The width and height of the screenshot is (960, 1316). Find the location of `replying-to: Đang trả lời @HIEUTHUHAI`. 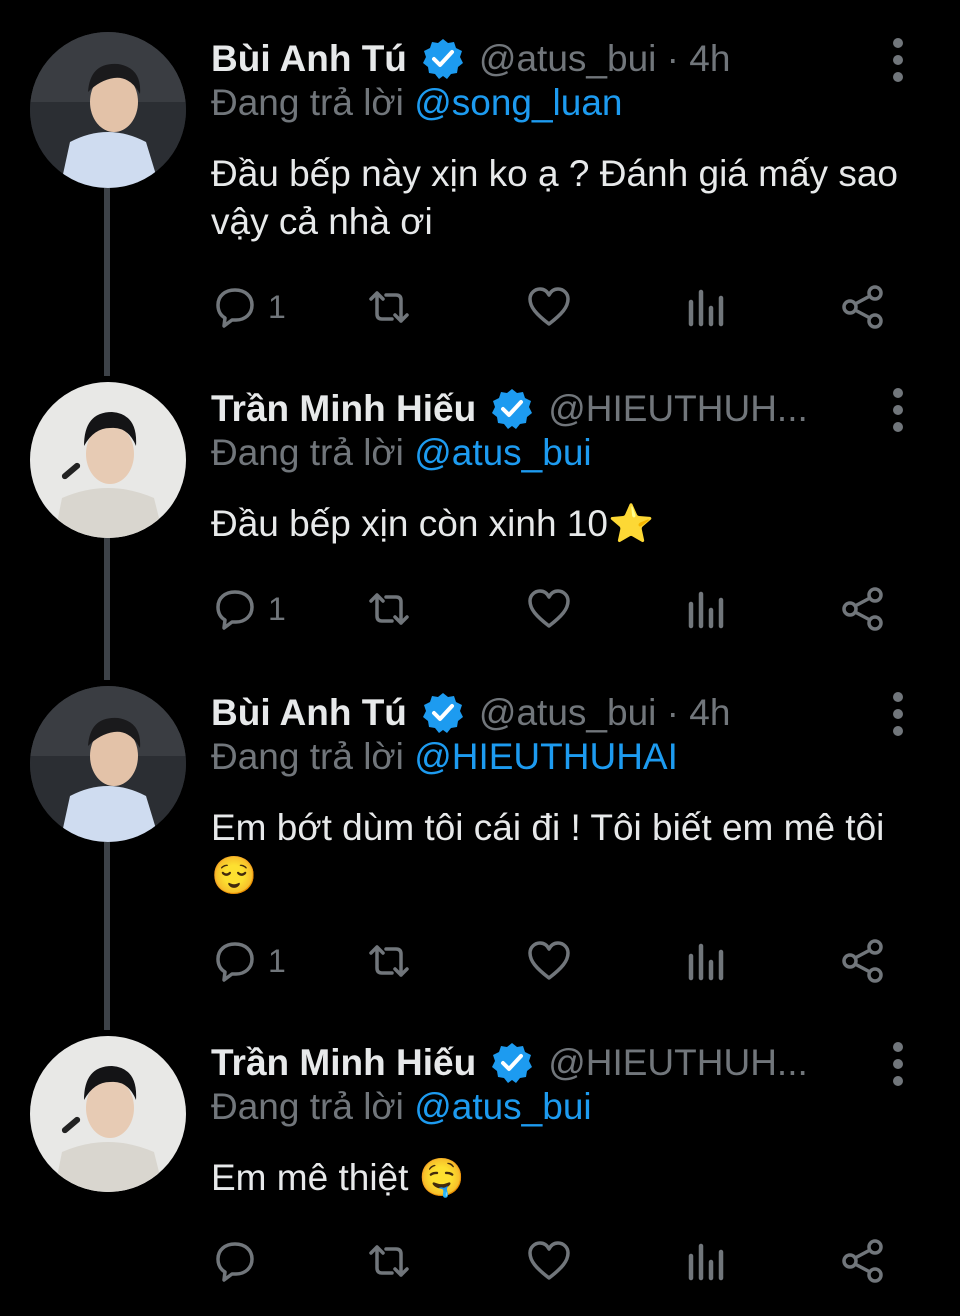

replying-to: Đang trả lời @HIEUTHUHAI is located at coordinates (444, 757).